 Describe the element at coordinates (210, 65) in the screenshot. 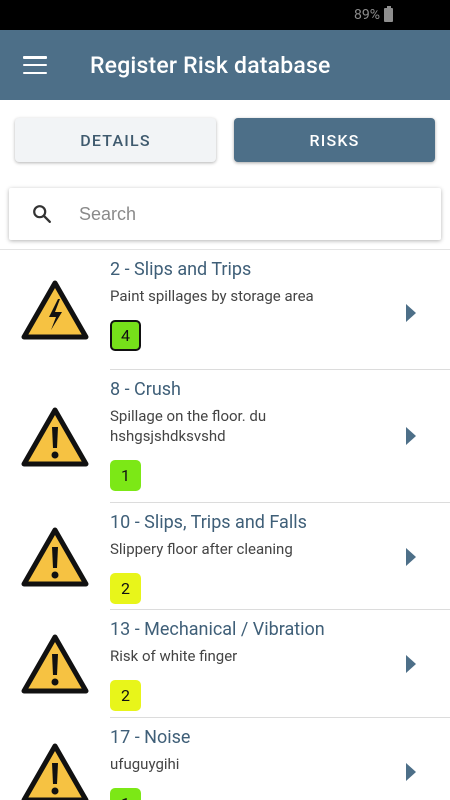

I see `page-title: Register Risk database` at that location.